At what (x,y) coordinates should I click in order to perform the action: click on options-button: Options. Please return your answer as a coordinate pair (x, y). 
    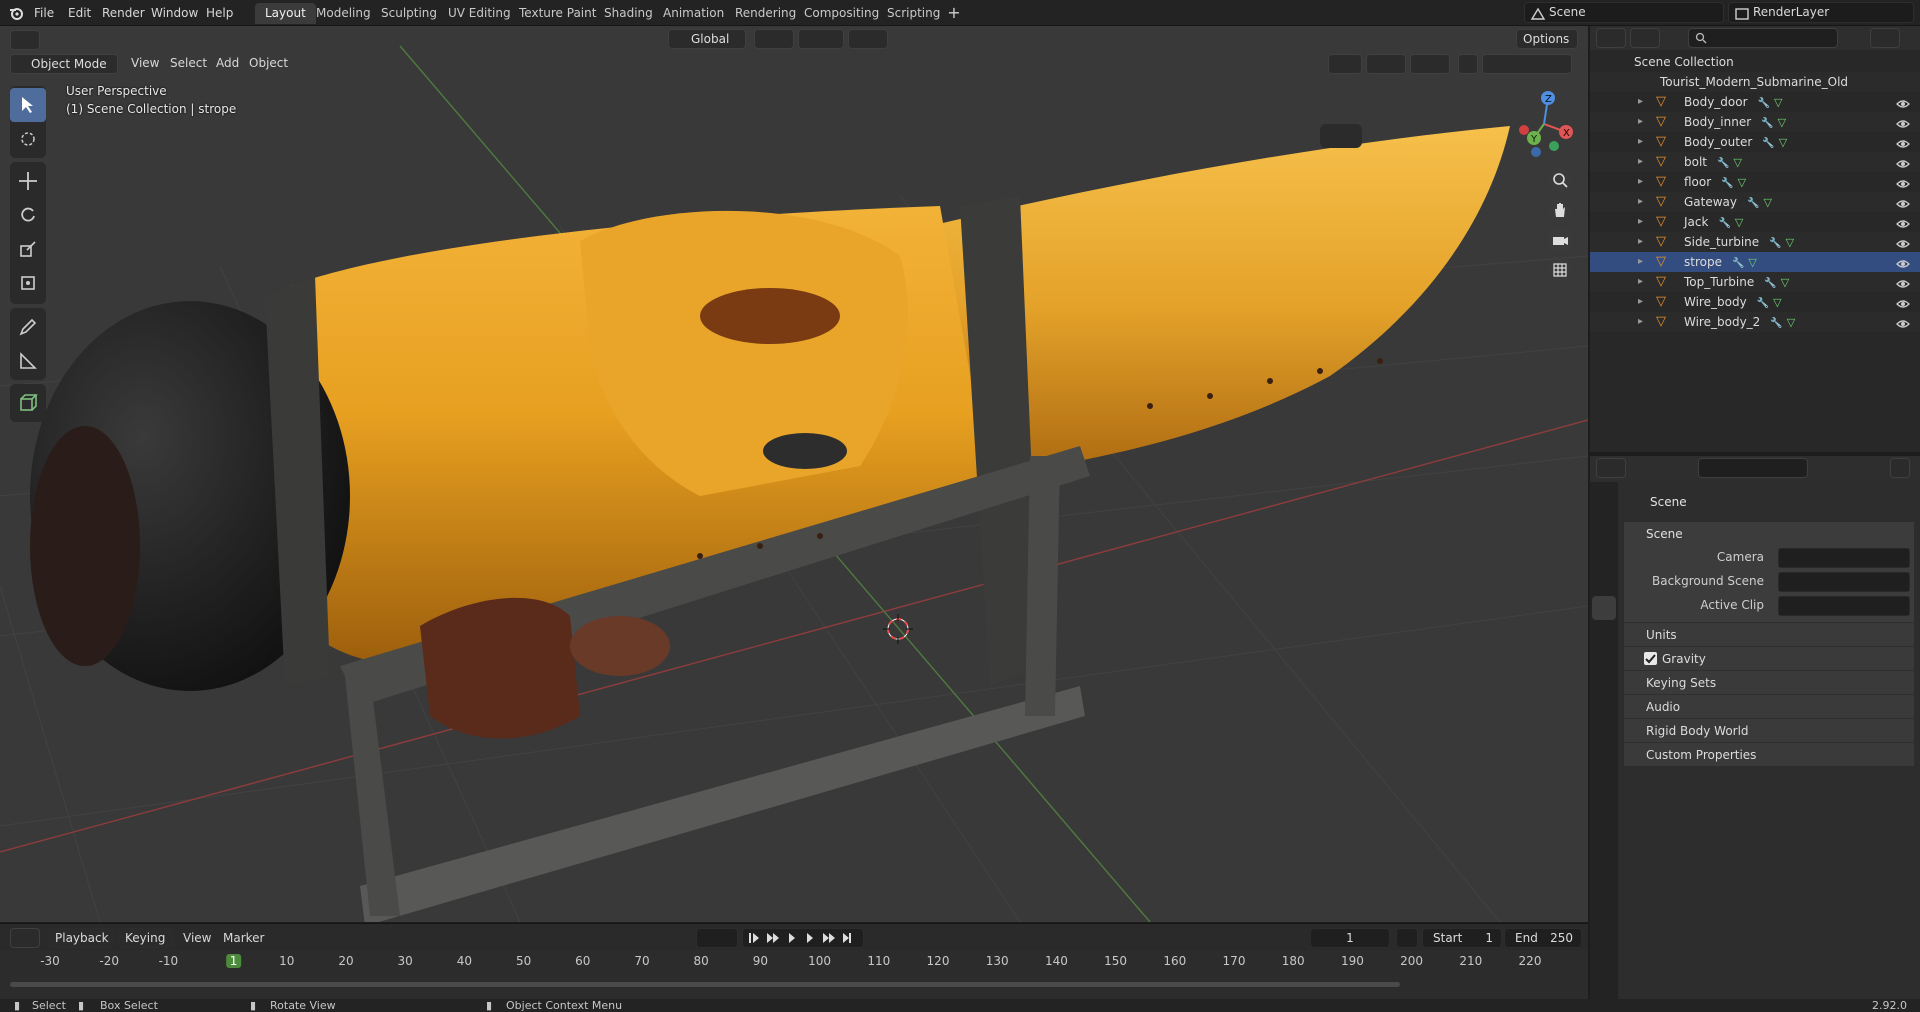
    Looking at the image, I should click on (1547, 39).